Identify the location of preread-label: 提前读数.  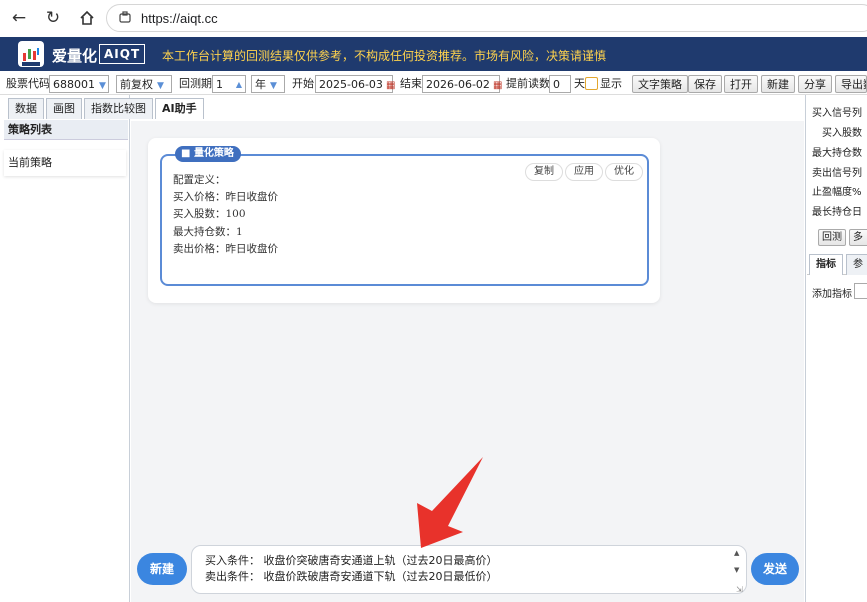
(528, 83).